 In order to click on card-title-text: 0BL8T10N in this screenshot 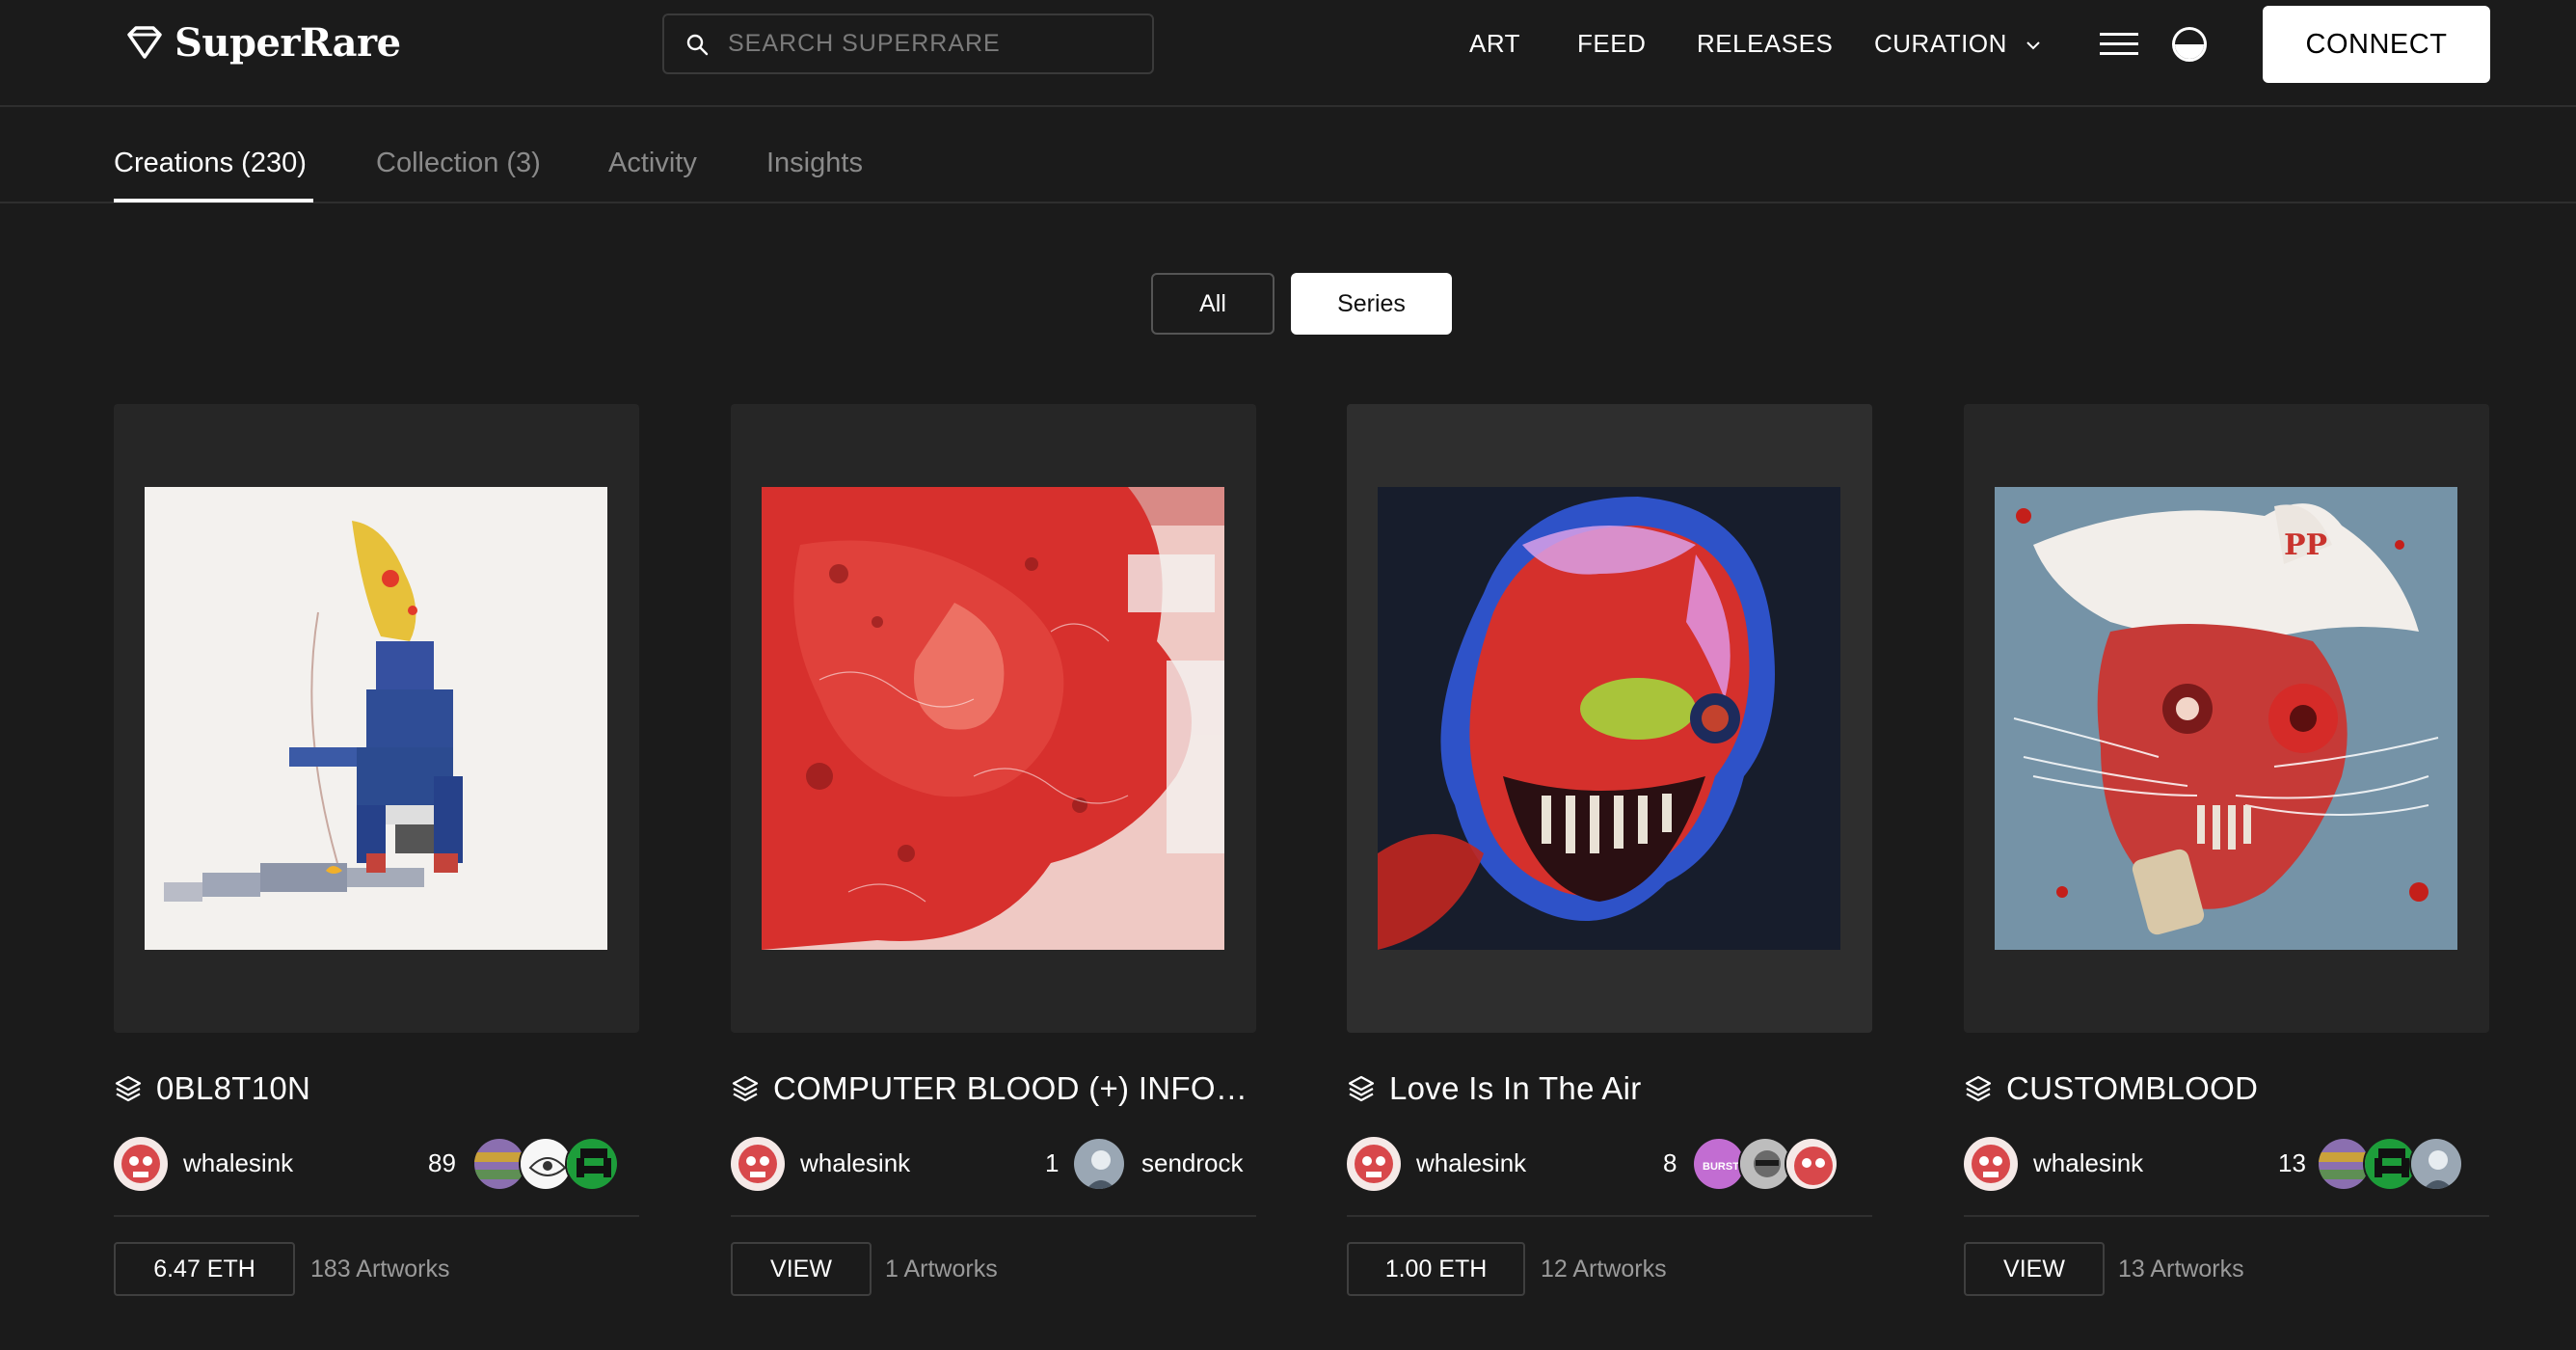, I will do `click(234, 1088)`.